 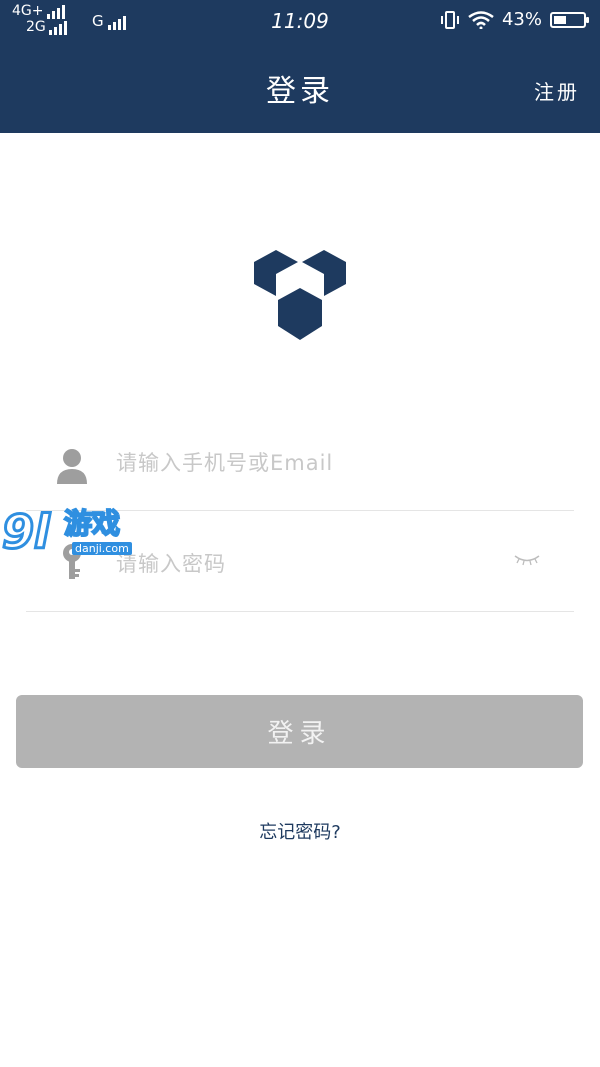 I want to click on forgot-password-link: 忘记密码?, so click(x=300, y=831).